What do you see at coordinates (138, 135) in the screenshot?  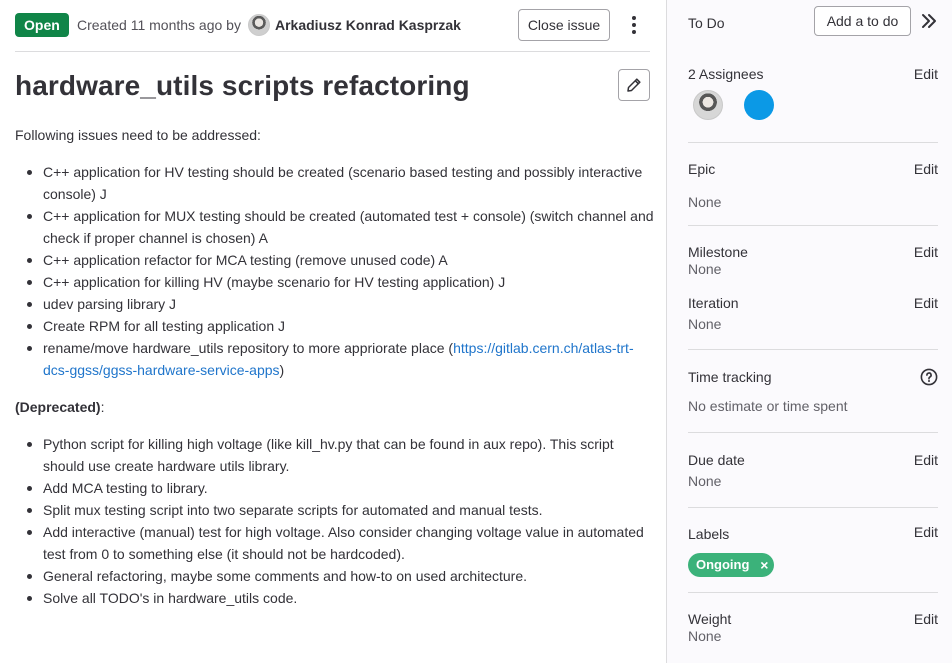 I see `description-intro: Following issues need to be addressed:` at bounding box center [138, 135].